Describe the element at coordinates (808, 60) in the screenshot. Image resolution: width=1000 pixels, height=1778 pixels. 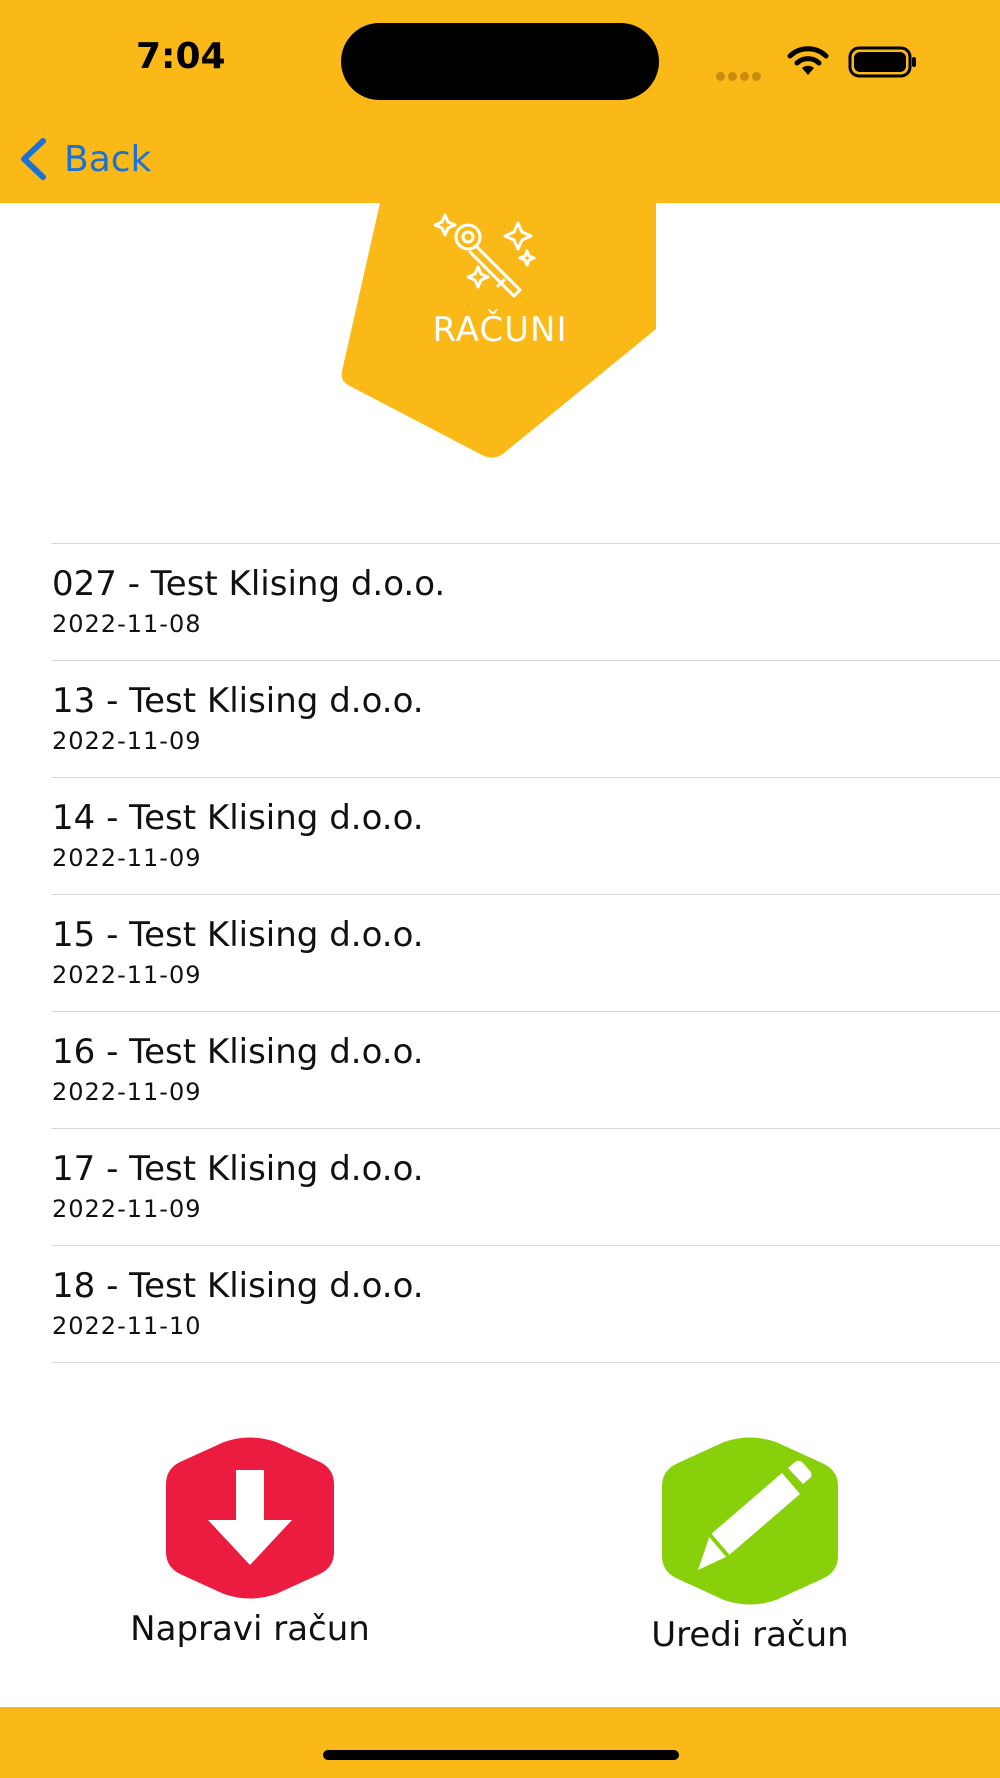
I see `wifi-icon` at that location.